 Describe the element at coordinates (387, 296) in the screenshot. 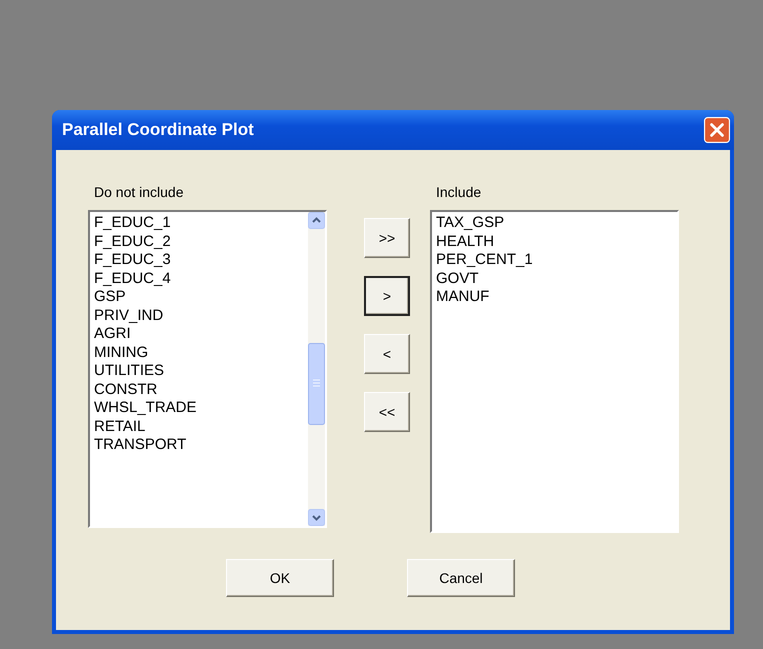

I see `move-button: >` at that location.